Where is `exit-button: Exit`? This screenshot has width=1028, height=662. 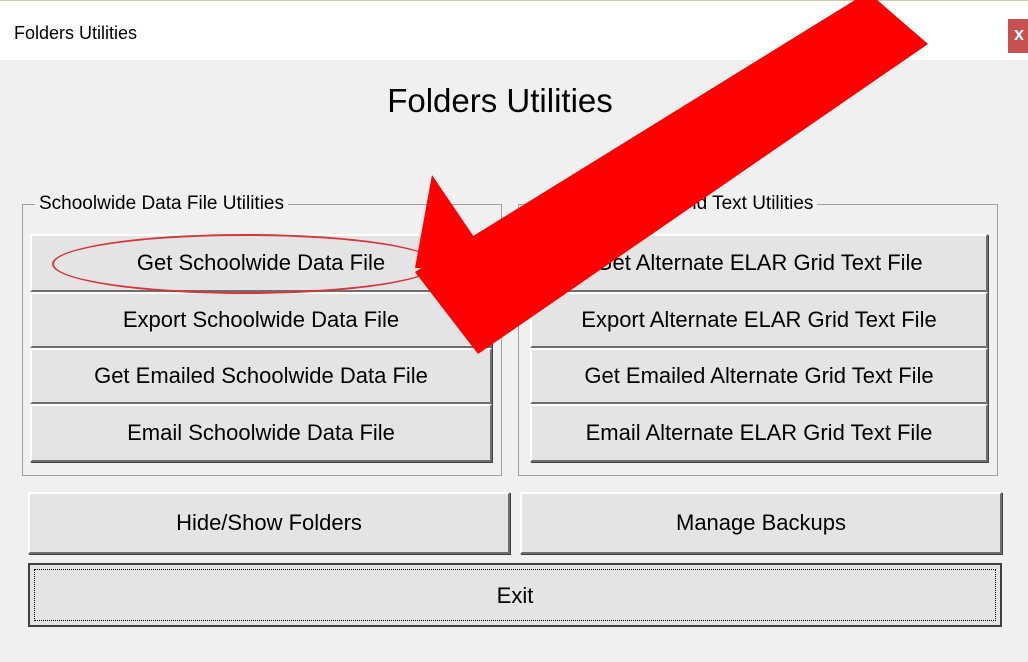 exit-button: Exit is located at coordinates (515, 595).